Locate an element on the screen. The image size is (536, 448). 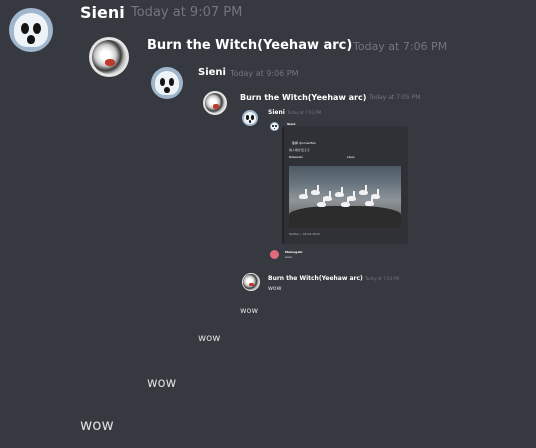
likes-label: Likes is located at coordinates (351, 157).